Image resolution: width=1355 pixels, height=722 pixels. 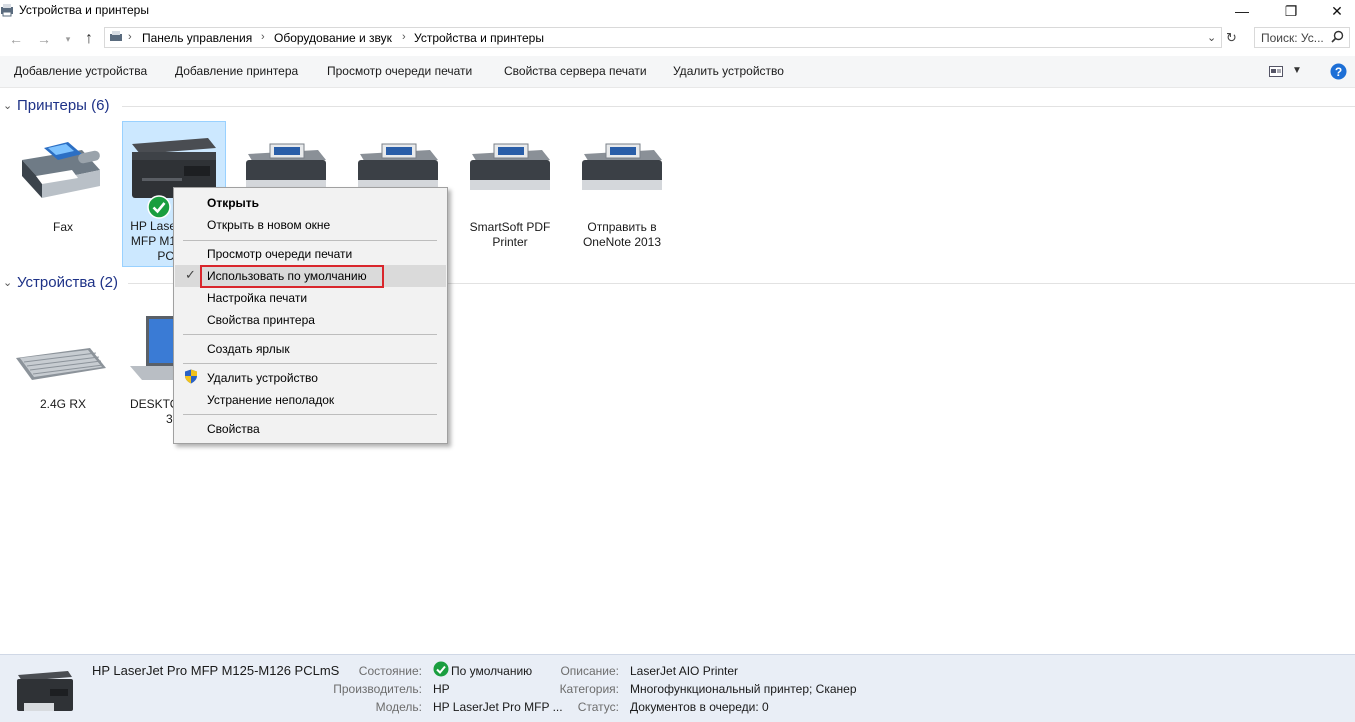 What do you see at coordinates (728, 71) in the screenshot?
I see `remove-device-button: Удалить устройство` at bounding box center [728, 71].